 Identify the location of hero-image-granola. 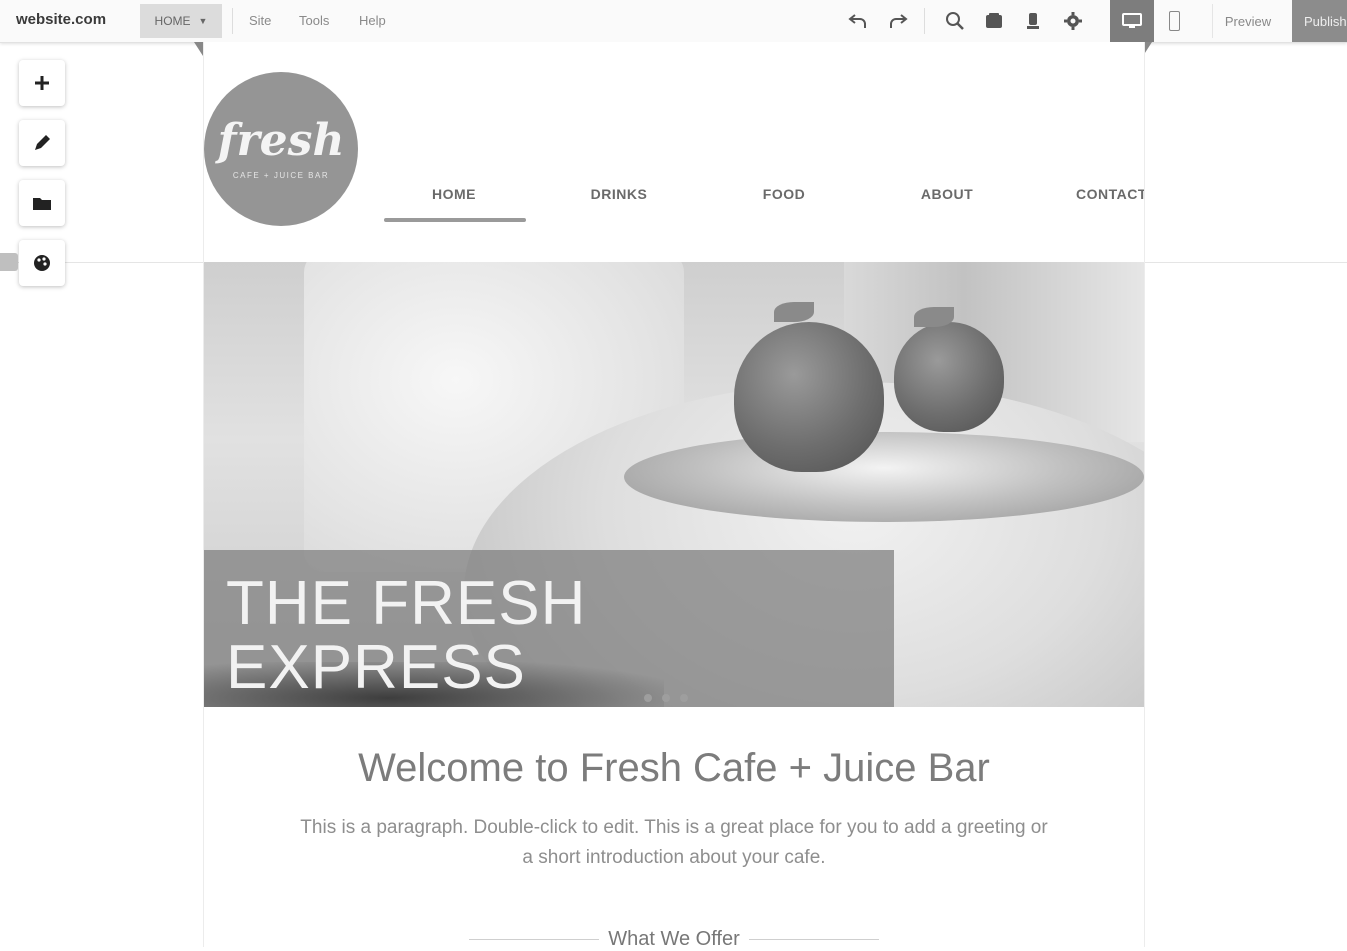
(884, 477).